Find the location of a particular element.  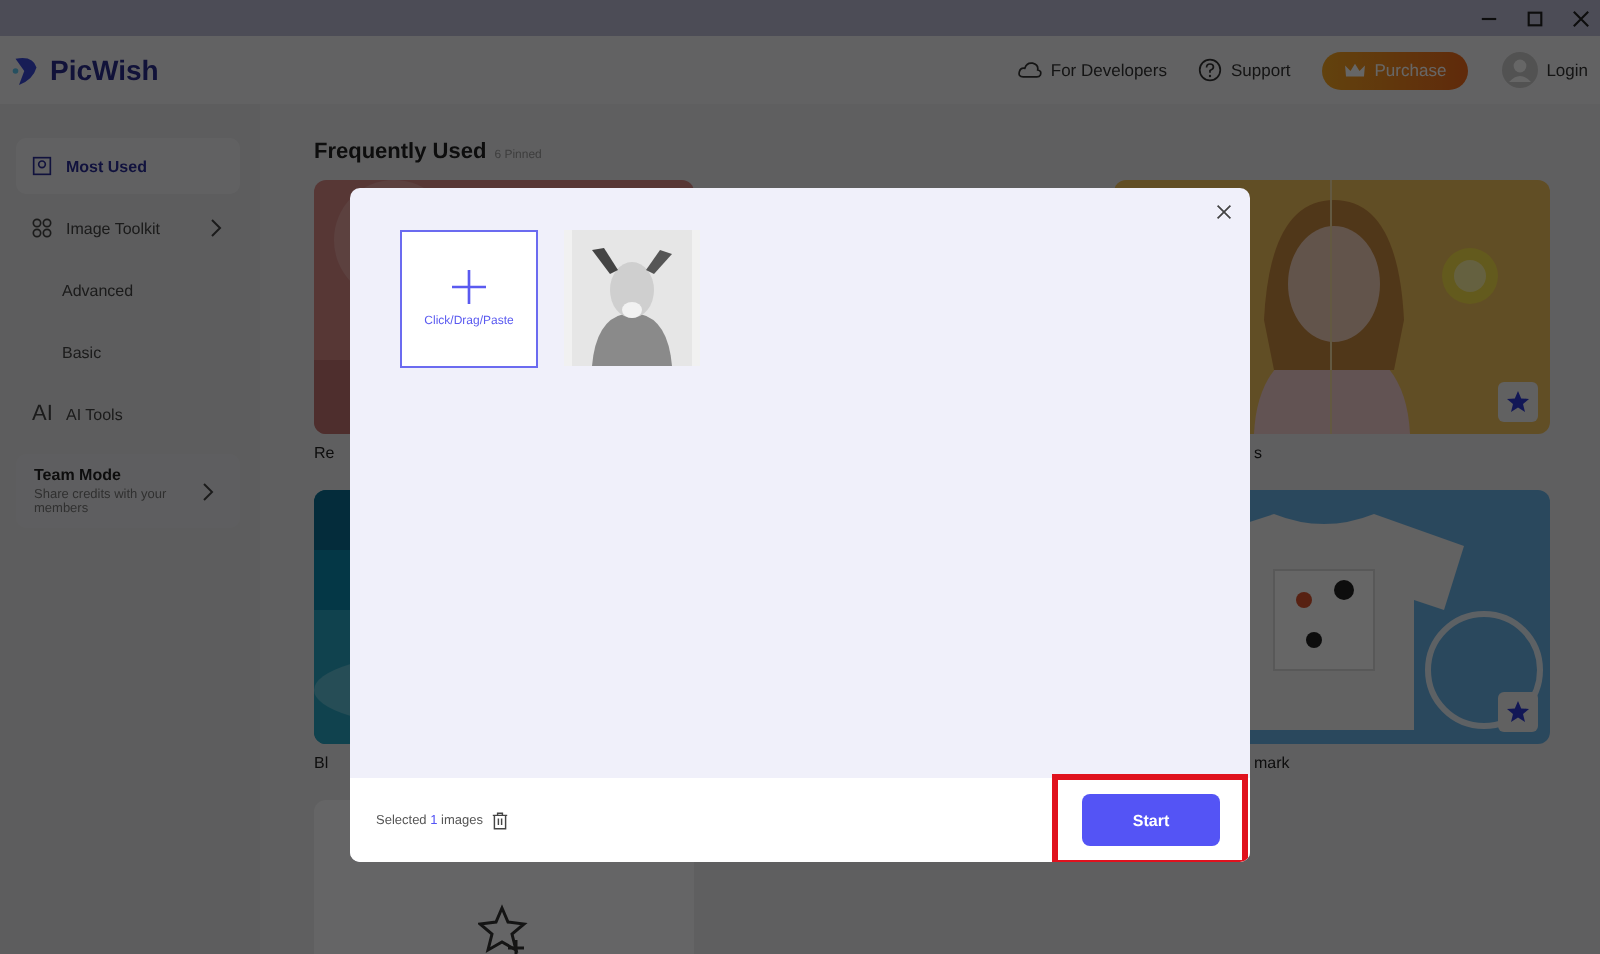

card-label: mark is located at coordinates (1272, 763).